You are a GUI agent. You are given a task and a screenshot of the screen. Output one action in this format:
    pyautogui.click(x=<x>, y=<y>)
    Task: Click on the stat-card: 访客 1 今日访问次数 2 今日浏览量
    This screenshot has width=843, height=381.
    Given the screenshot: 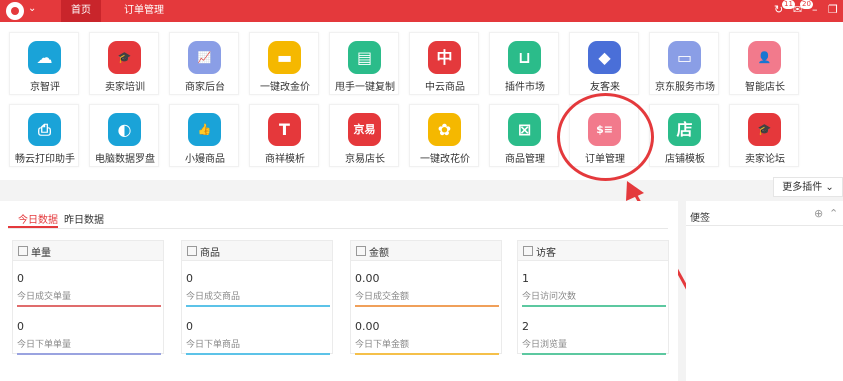 What is the action you would take?
    pyautogui.click(x=593, y=297)
    